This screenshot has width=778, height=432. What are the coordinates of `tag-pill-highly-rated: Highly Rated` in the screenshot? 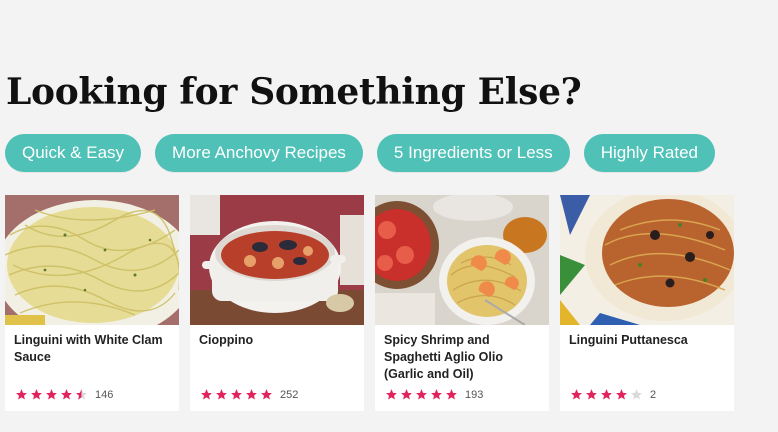 It's located at (649, 153).